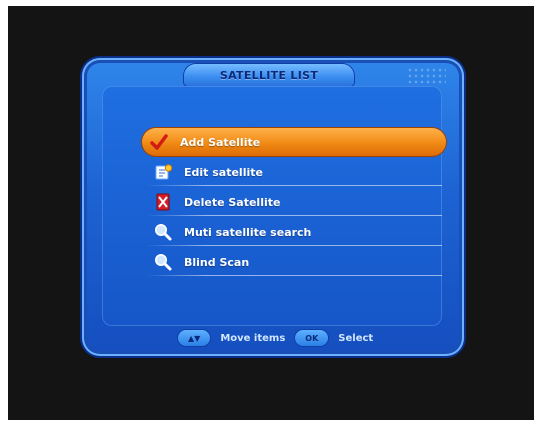  What do you see at coordinates (223, 172) in the screenshot?
I see `menu-item-label: Edit satellite` at bounding box center [223, 172].